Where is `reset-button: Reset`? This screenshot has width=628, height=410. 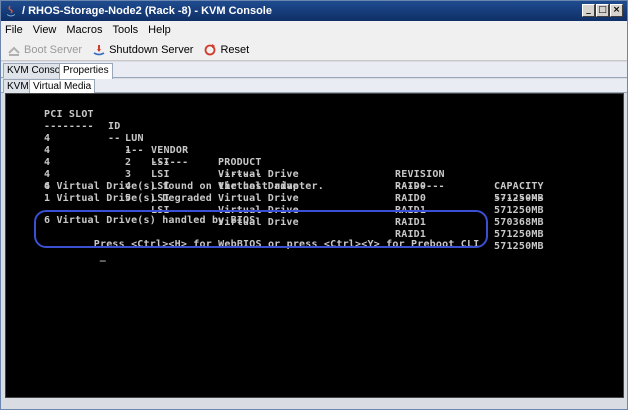
reset-button: Reset is located at coordinates (226, 50).